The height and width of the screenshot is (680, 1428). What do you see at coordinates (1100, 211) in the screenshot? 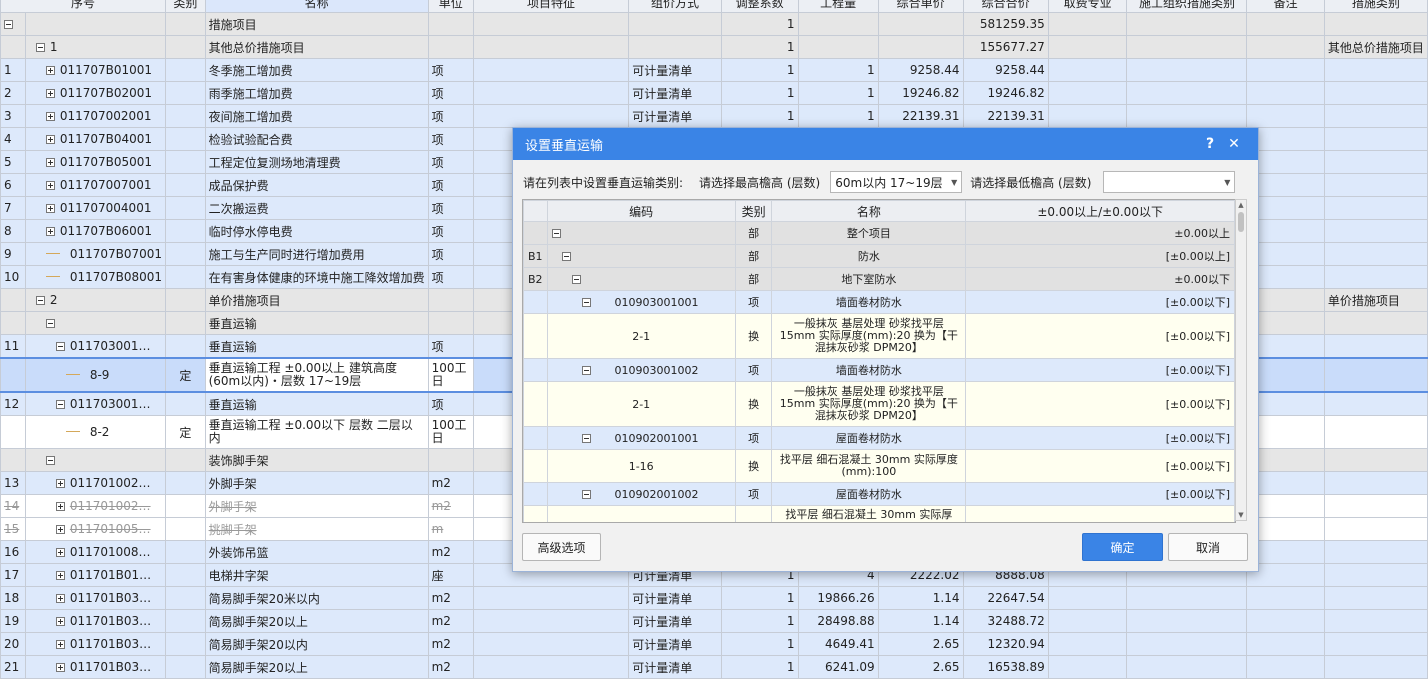
I see `dialog-header-level: ±0.00以上/±0.00以下` at bounding box center [1100, 211].